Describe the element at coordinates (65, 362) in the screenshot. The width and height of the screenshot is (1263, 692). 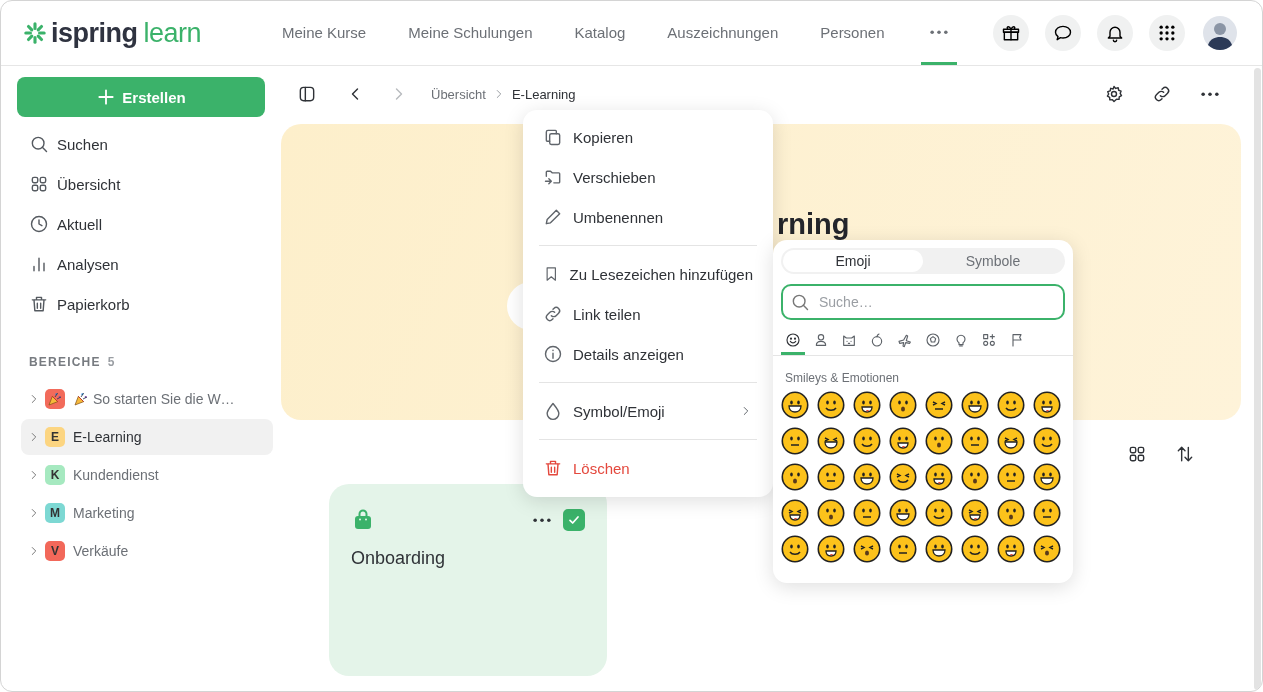
I see `section-heading: BEREICHE` at that location.